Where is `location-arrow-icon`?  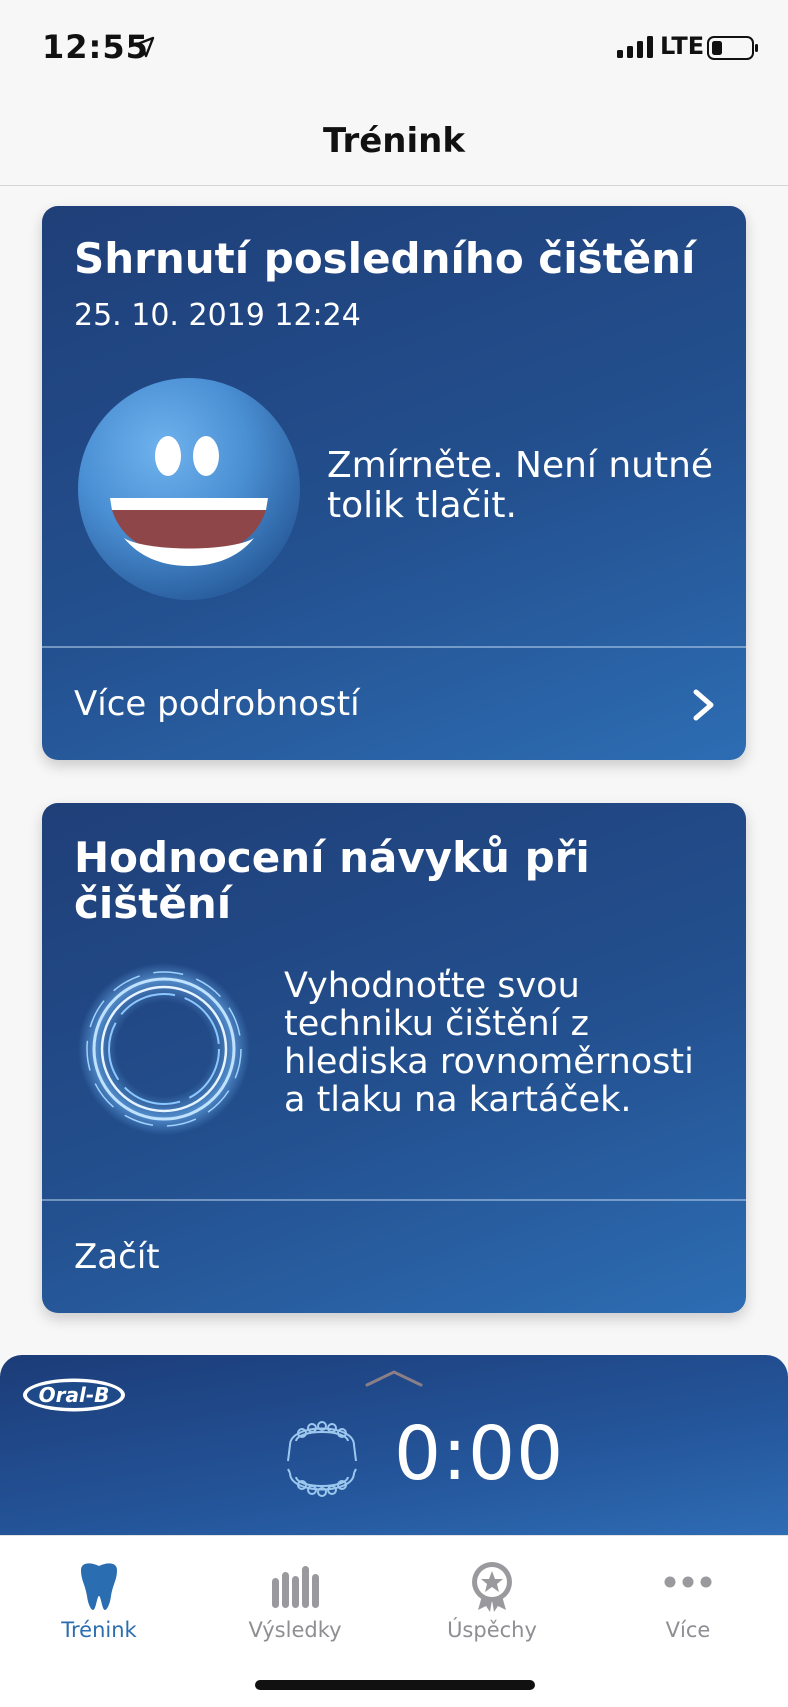
location-arrow-icon is located at coordinates (144, 47).